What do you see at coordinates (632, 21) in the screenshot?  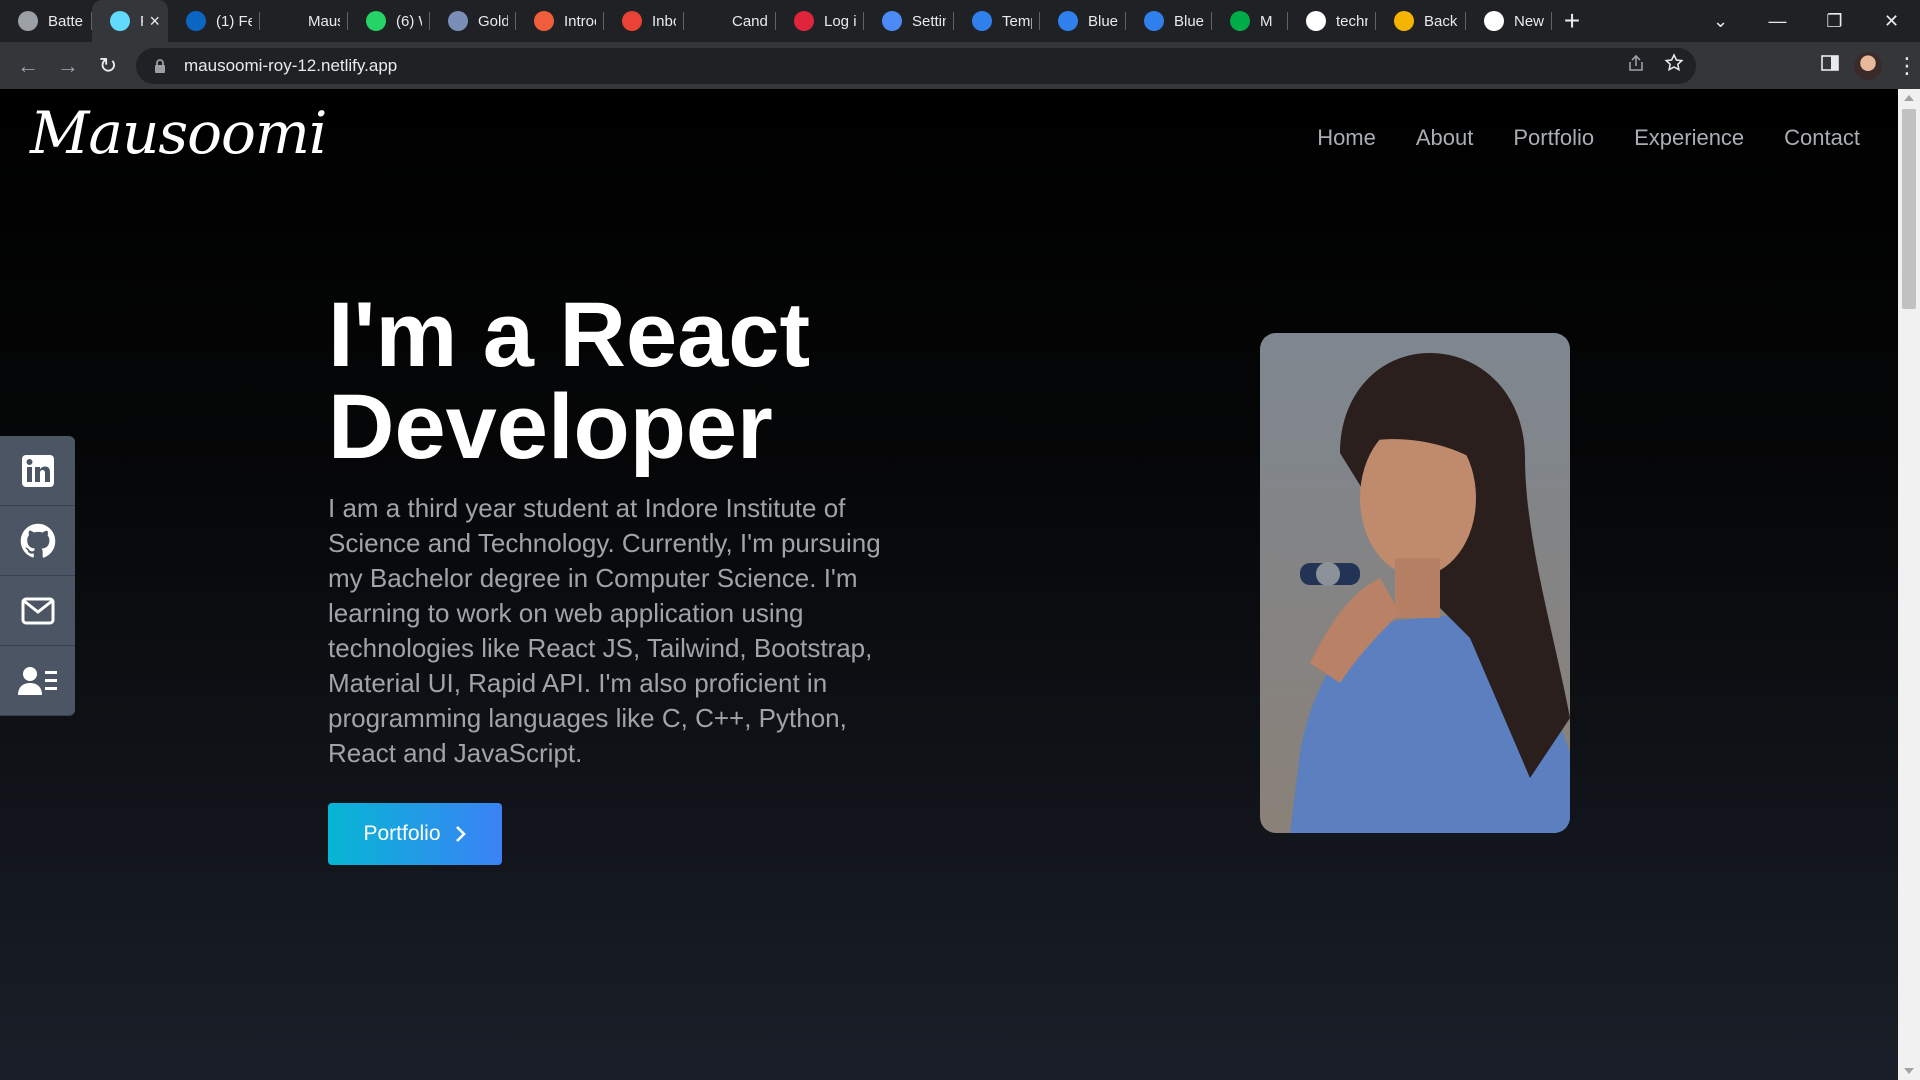 I see `gmail-icon` at bounding box center [632, 21].